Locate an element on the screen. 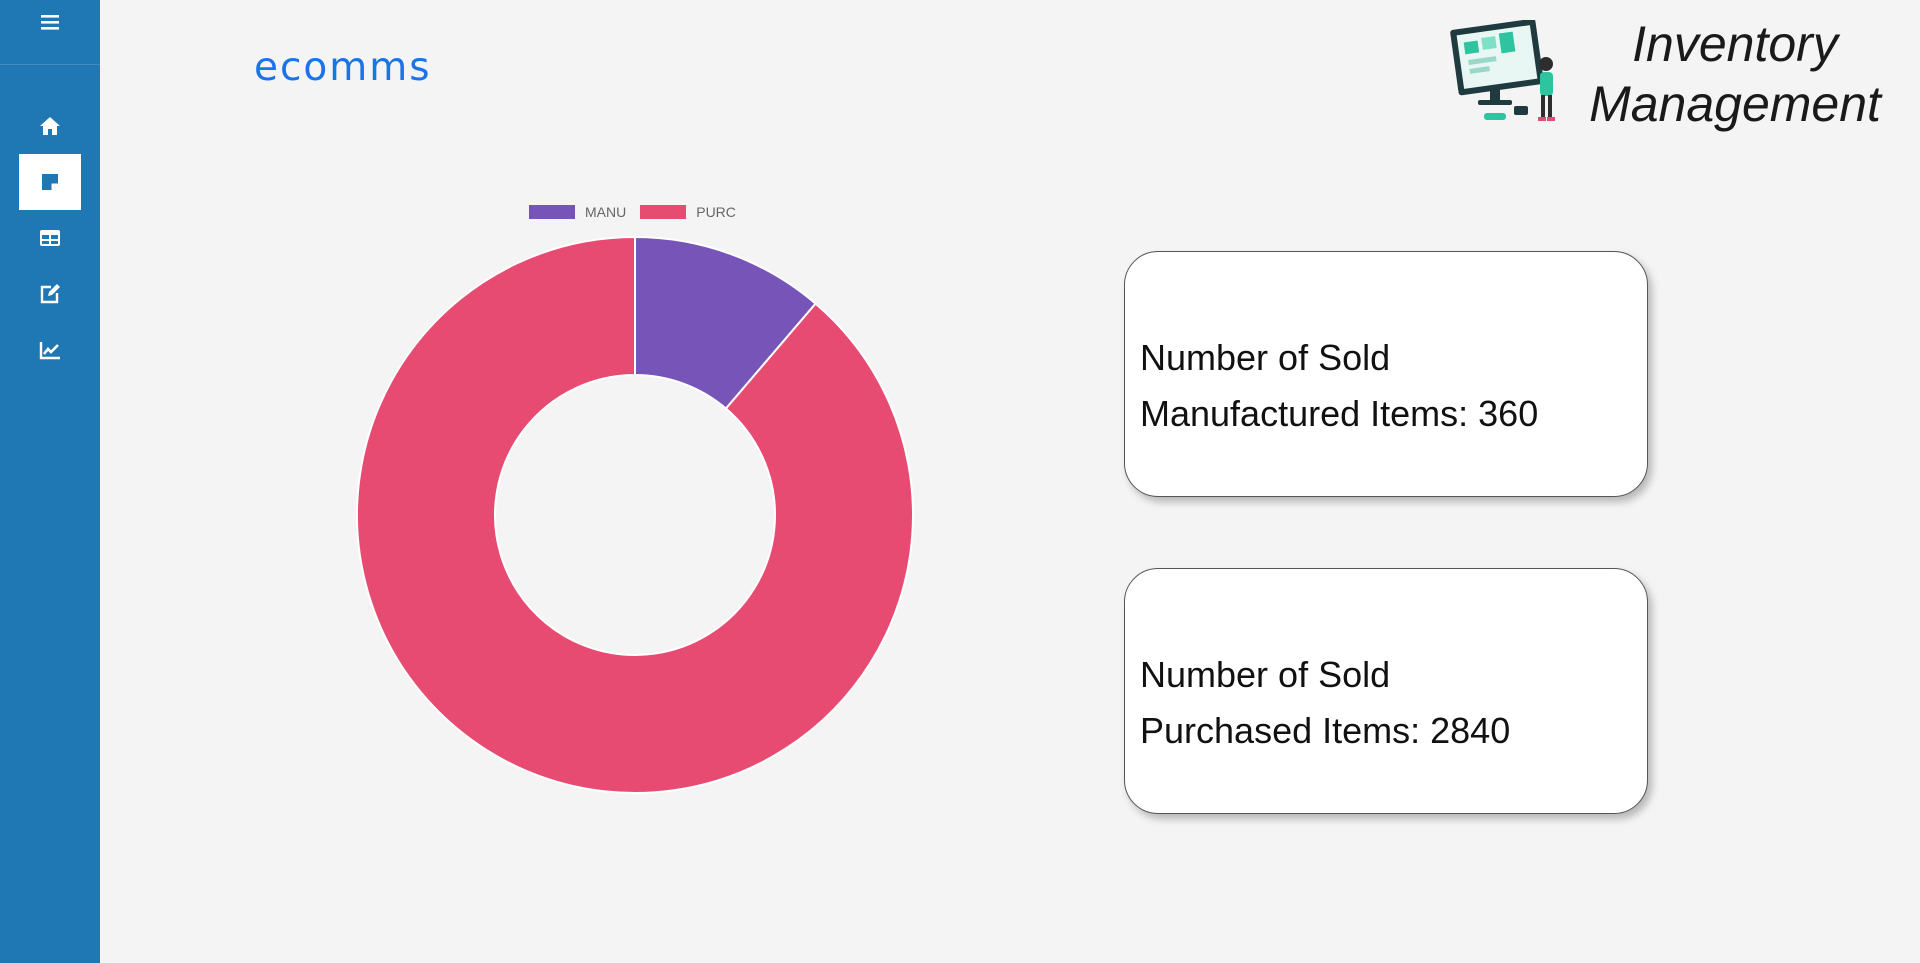 This screenshot has width=1920, height=963. purchased-items-label: Number of Sold is located at coordinates (1265, 674).